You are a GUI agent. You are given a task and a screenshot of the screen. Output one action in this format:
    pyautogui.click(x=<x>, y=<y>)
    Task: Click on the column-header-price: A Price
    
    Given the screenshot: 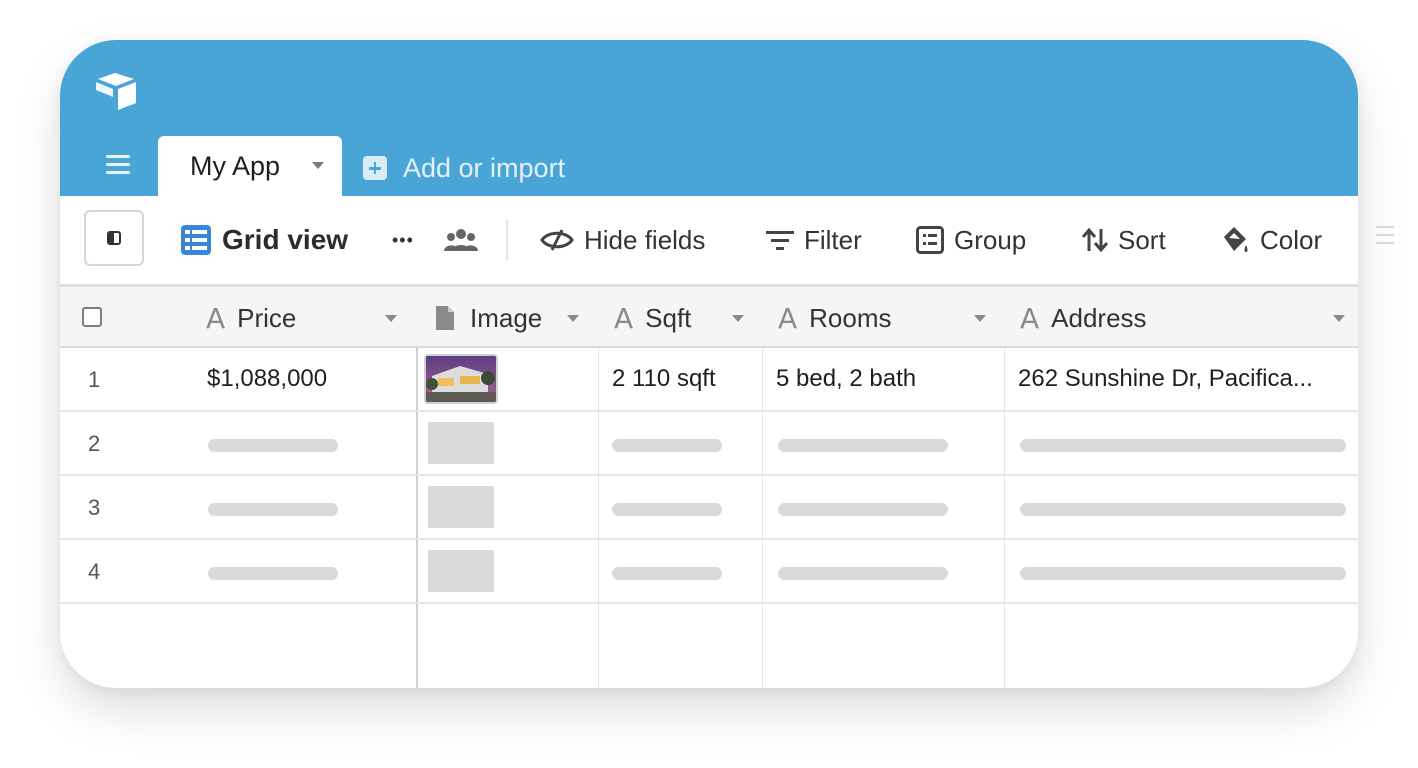 What is the action you would take?
    pyautogui.click(x=251, y=318)
    